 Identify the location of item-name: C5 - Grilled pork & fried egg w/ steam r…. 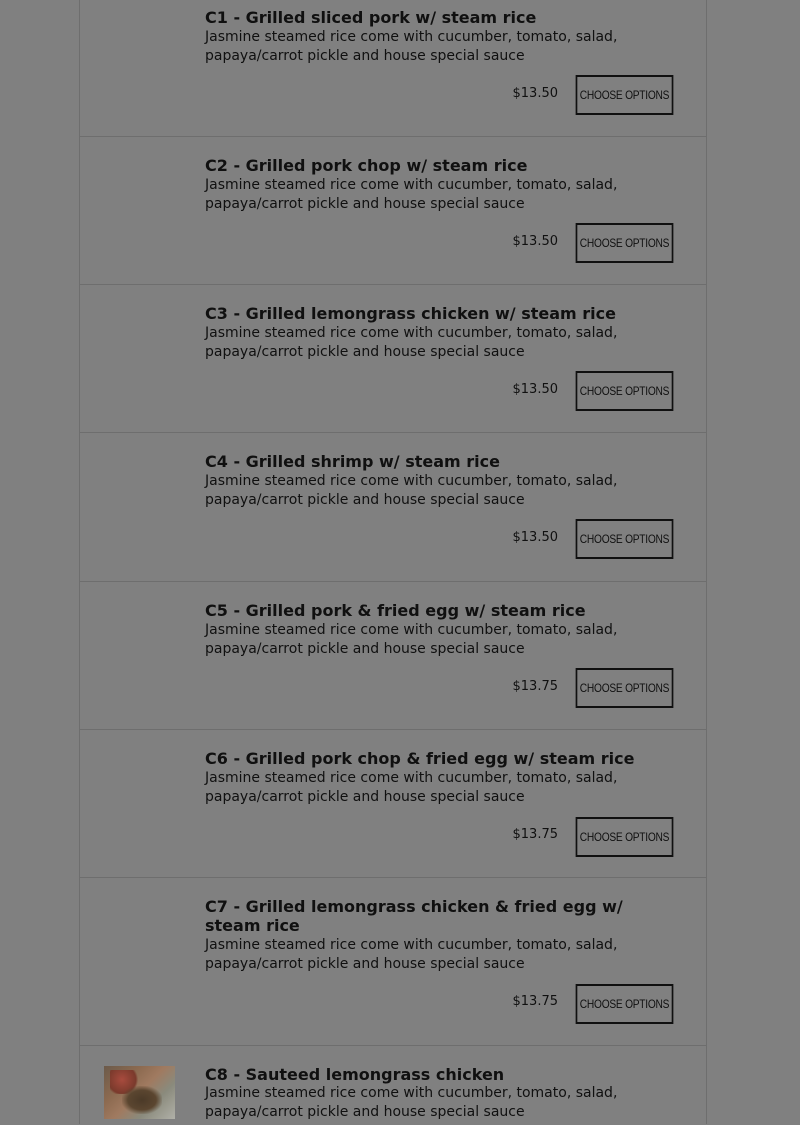
(425, 610).